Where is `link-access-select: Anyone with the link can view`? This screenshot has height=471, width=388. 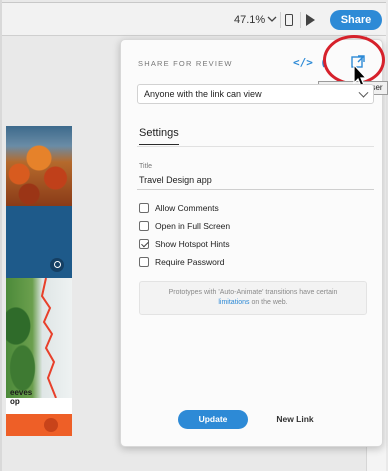 link-access-select: Anyone with the link can view is located at coordinates (255, 94).